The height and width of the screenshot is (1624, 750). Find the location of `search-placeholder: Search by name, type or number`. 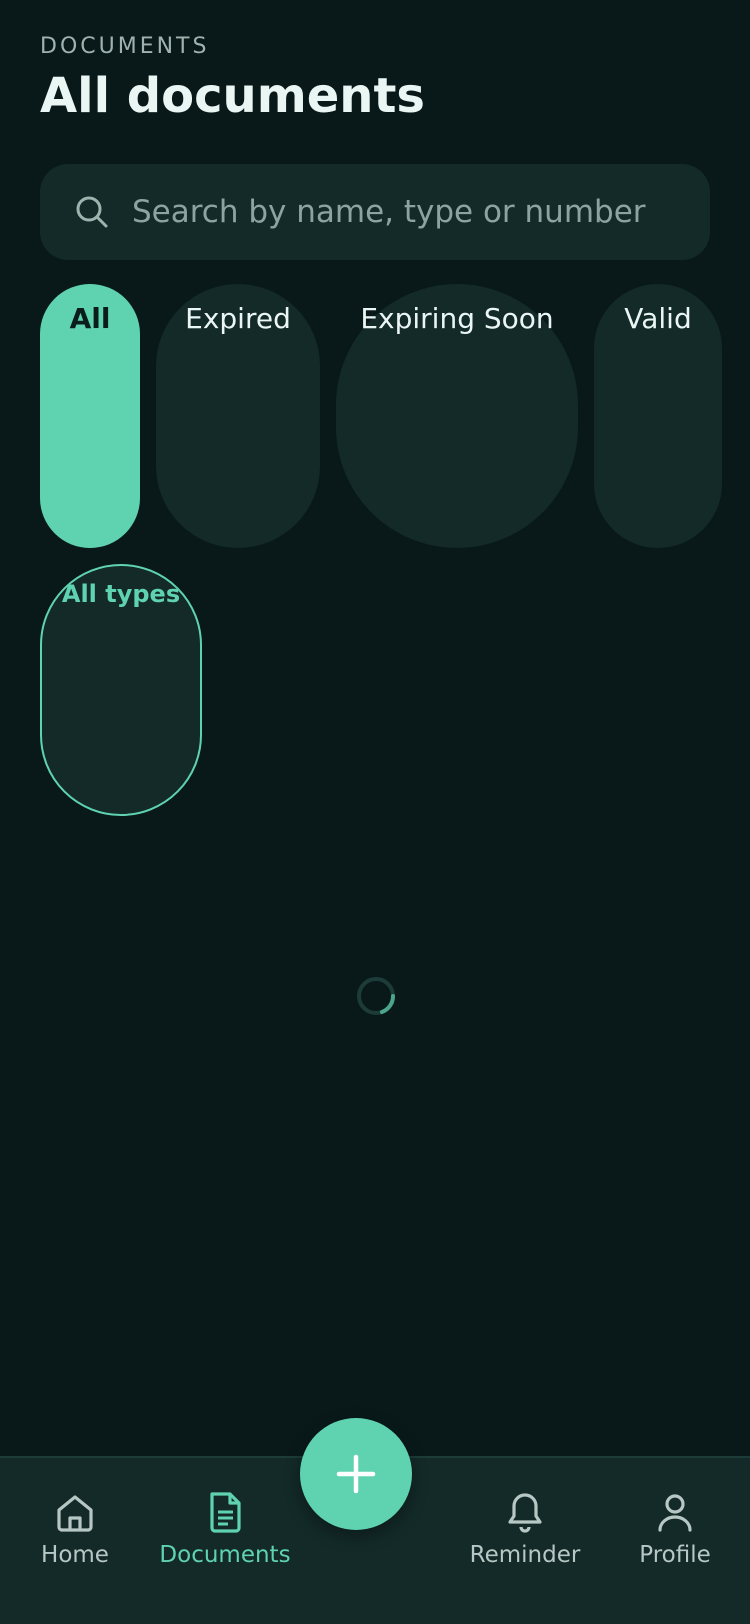

search-placeholder: Search by name, type or number is located at coordinates (389, 212).